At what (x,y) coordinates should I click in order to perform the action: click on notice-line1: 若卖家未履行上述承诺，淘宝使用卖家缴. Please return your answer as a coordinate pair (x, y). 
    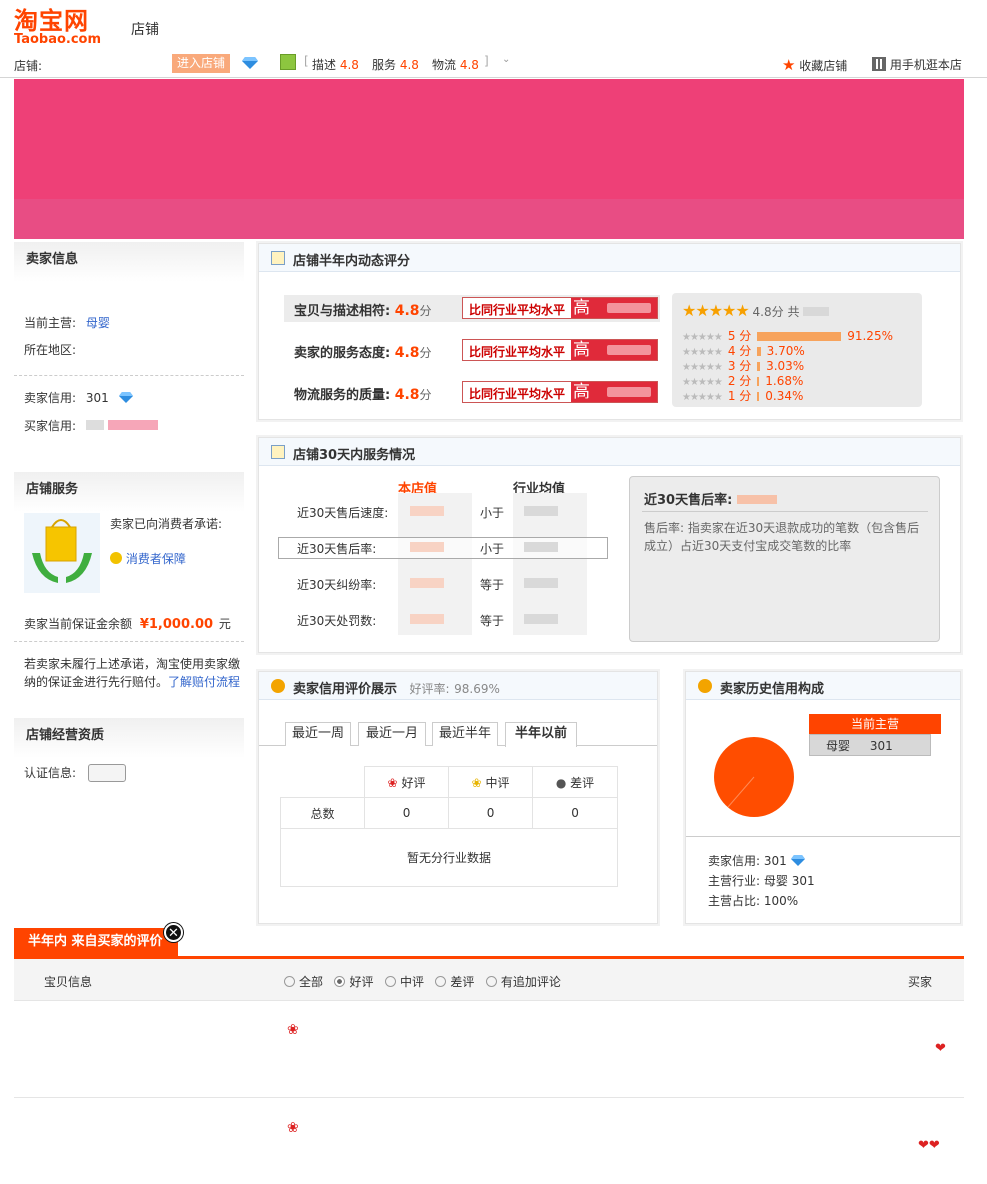
    Looking at the image, I should click on (132, 664).